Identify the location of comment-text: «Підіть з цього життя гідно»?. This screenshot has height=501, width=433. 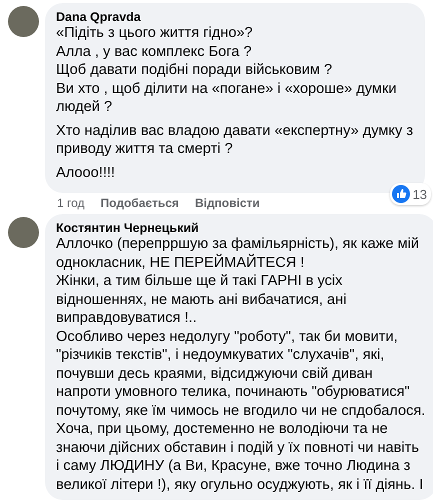
(155, 33).